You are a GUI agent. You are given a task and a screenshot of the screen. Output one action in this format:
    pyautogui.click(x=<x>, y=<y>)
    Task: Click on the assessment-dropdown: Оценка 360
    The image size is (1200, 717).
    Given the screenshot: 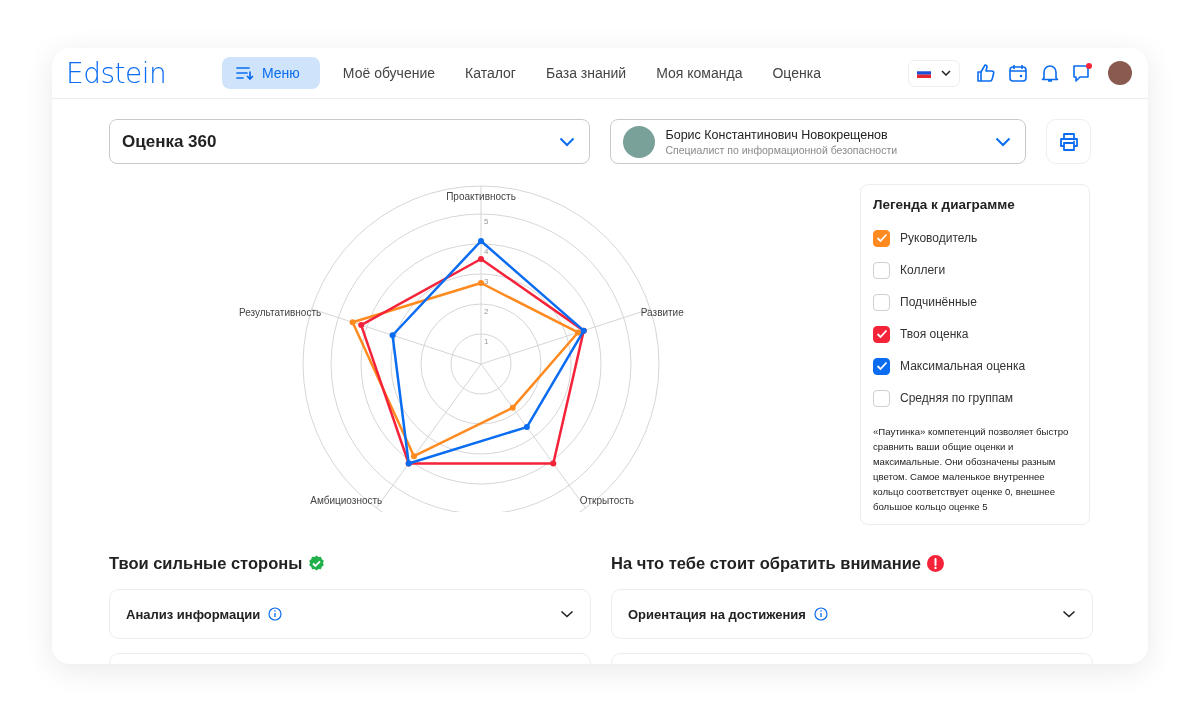 What is the action you would take?
    pyautogui.click(x=350, y=141)
    